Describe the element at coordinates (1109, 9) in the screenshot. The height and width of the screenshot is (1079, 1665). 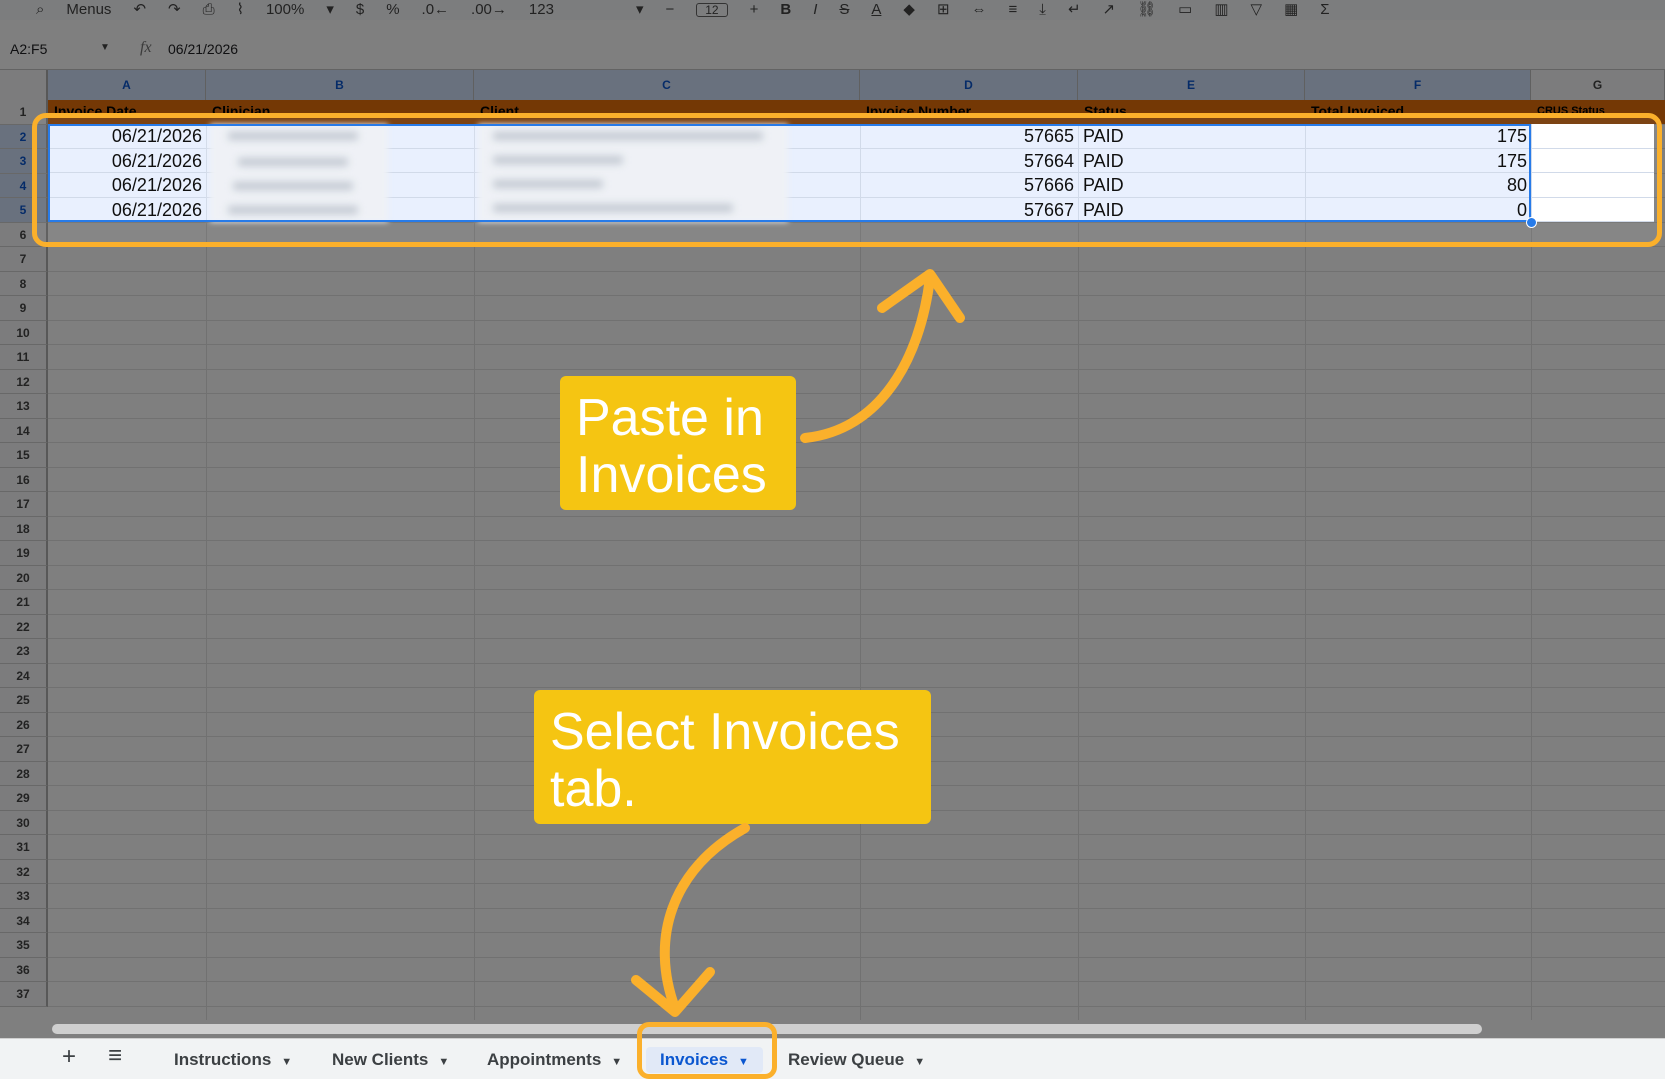
I see `text-rotation-icon: ↗` at that location.